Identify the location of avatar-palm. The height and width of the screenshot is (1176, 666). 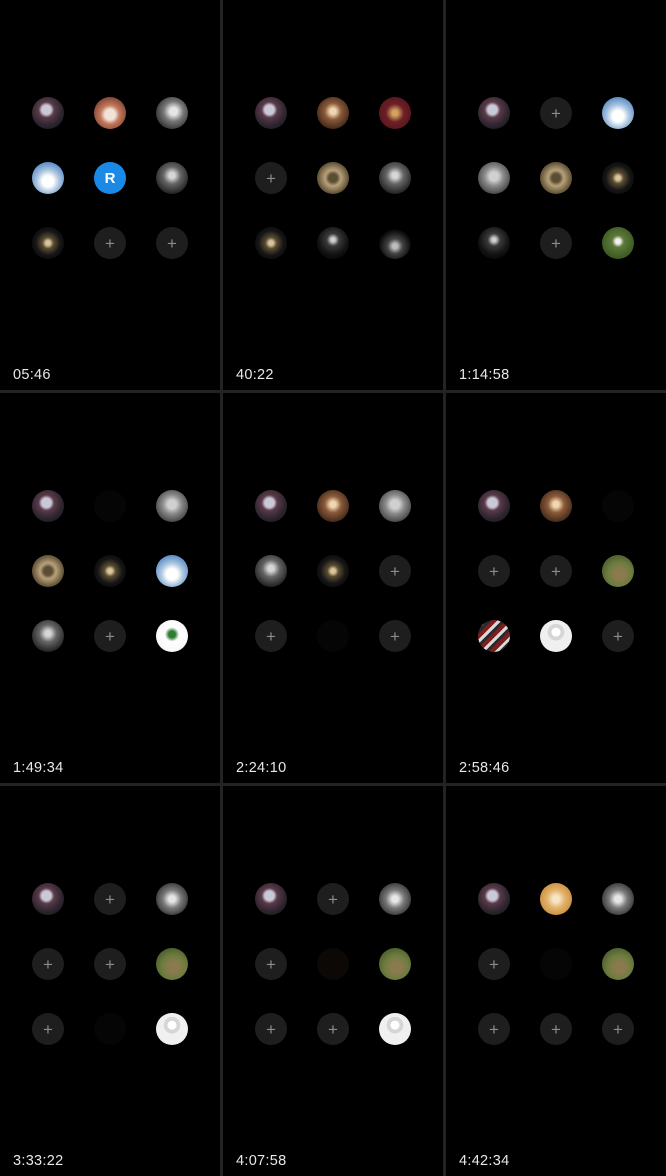
(395, 113).